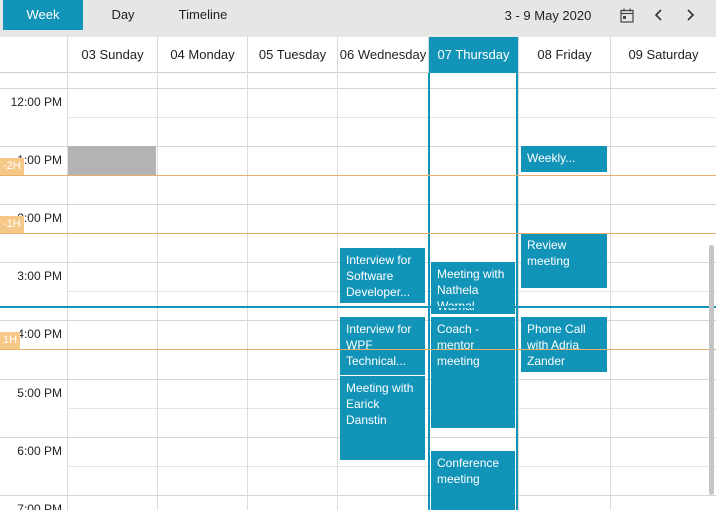 This screenshot has height=510, width=716. What do you see at coordinates (39, 506) in the screenshot?
I see `time-label: 7:00 PM` at bounding box center [39, 506].